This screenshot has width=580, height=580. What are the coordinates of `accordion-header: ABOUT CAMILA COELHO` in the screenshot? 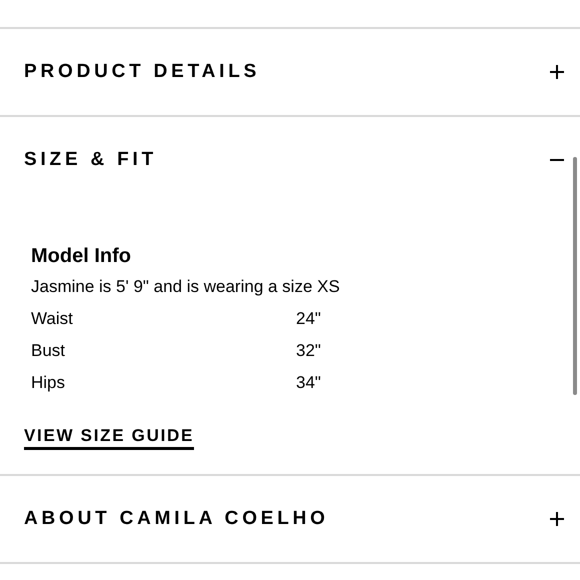 It's located at (290, 519).